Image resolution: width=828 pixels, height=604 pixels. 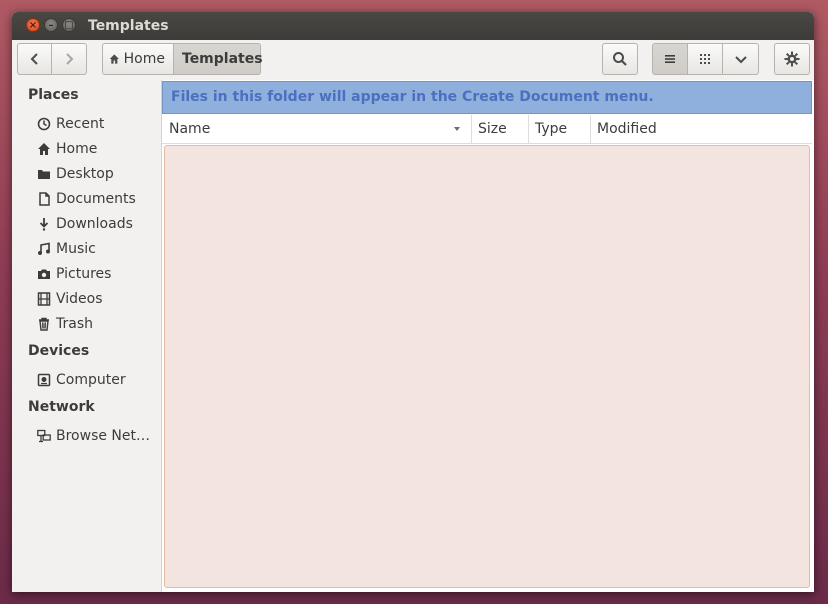 I want to click on column-header-label: Name, so click(x=190, y=129).